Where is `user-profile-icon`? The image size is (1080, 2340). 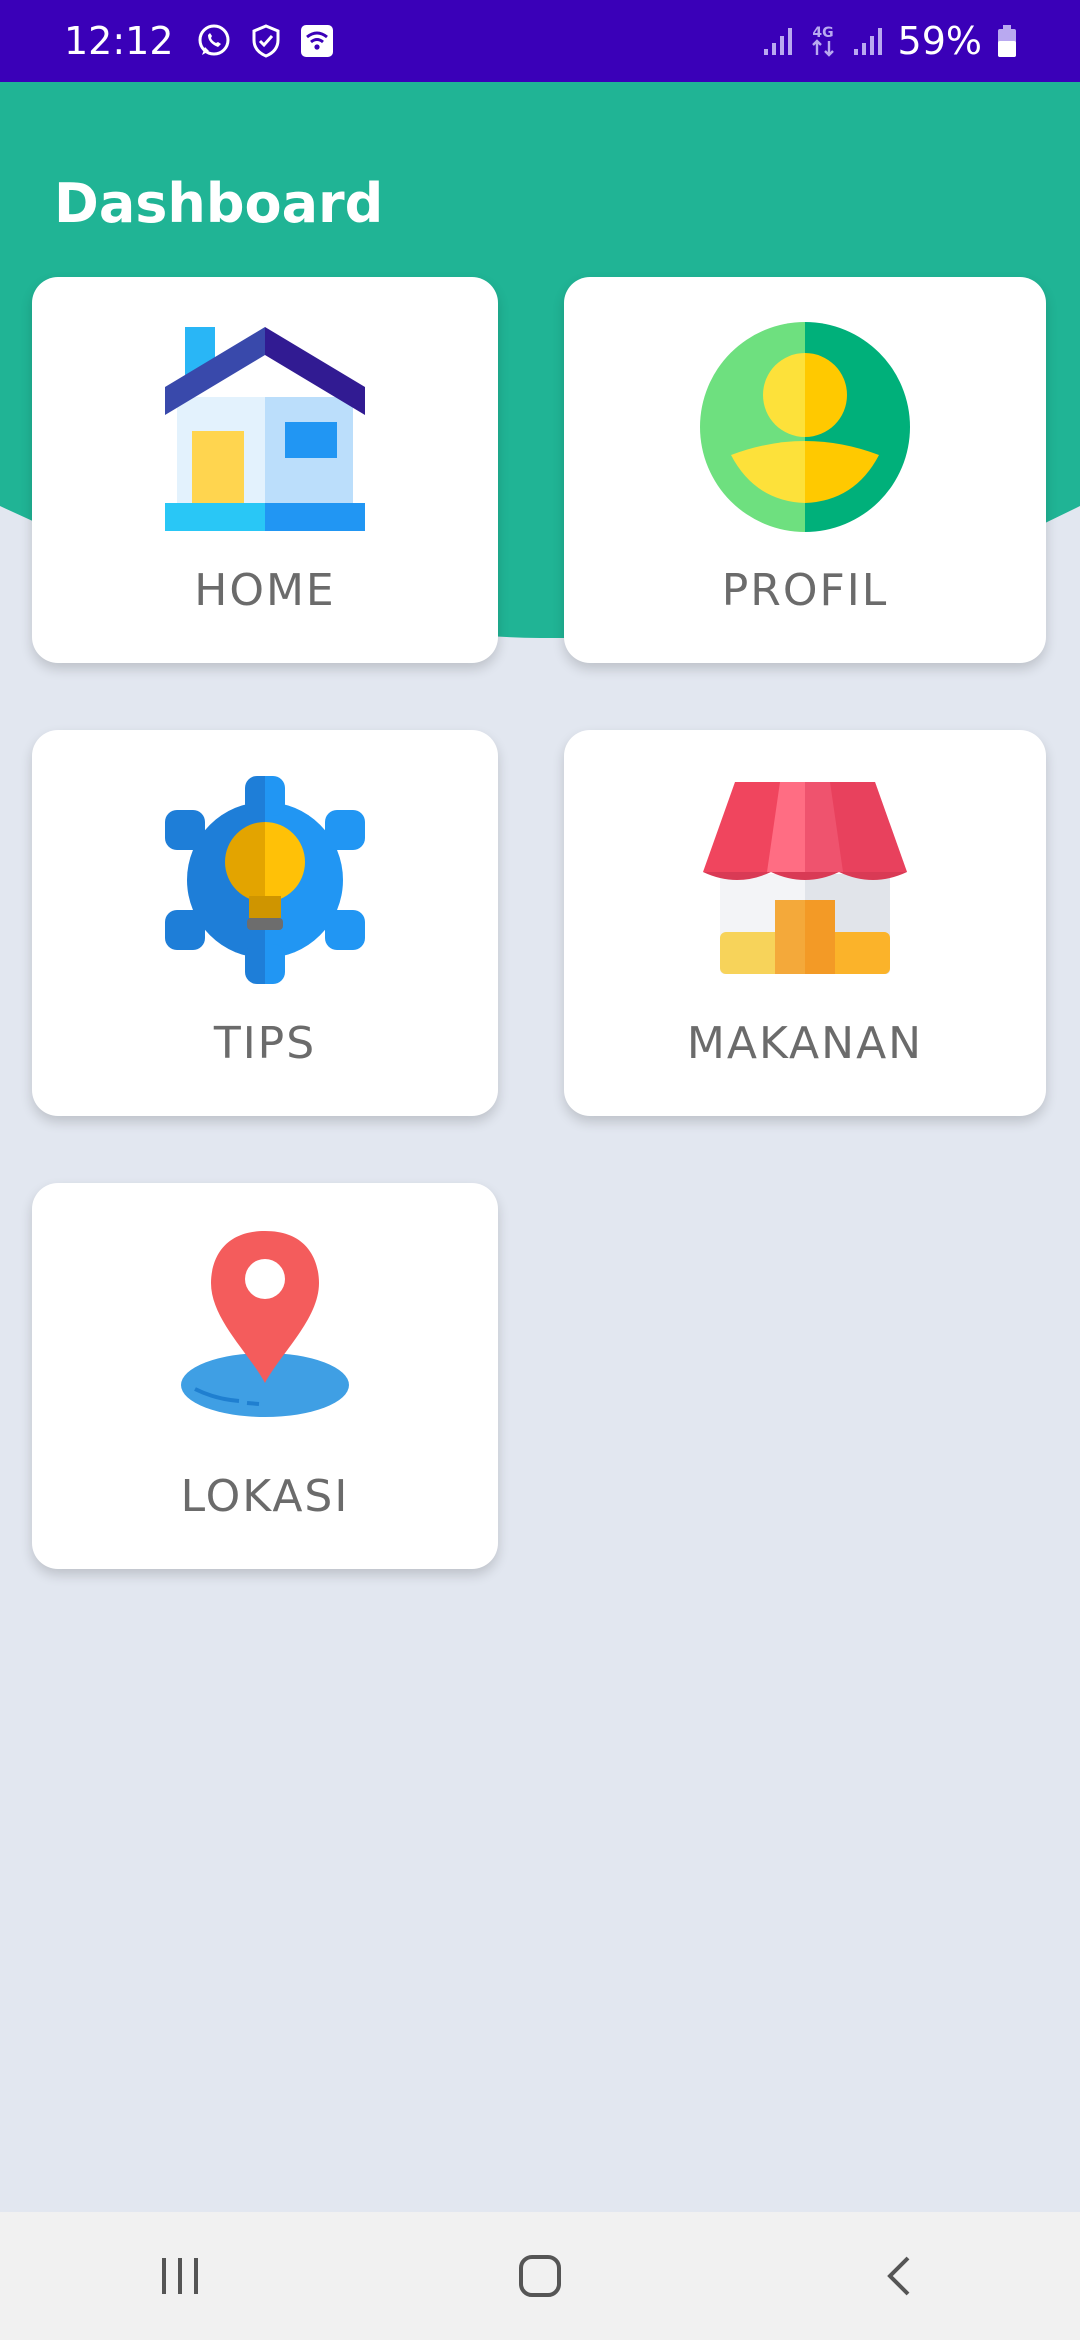 user-profile-icon is located at coordinates (805, 427).